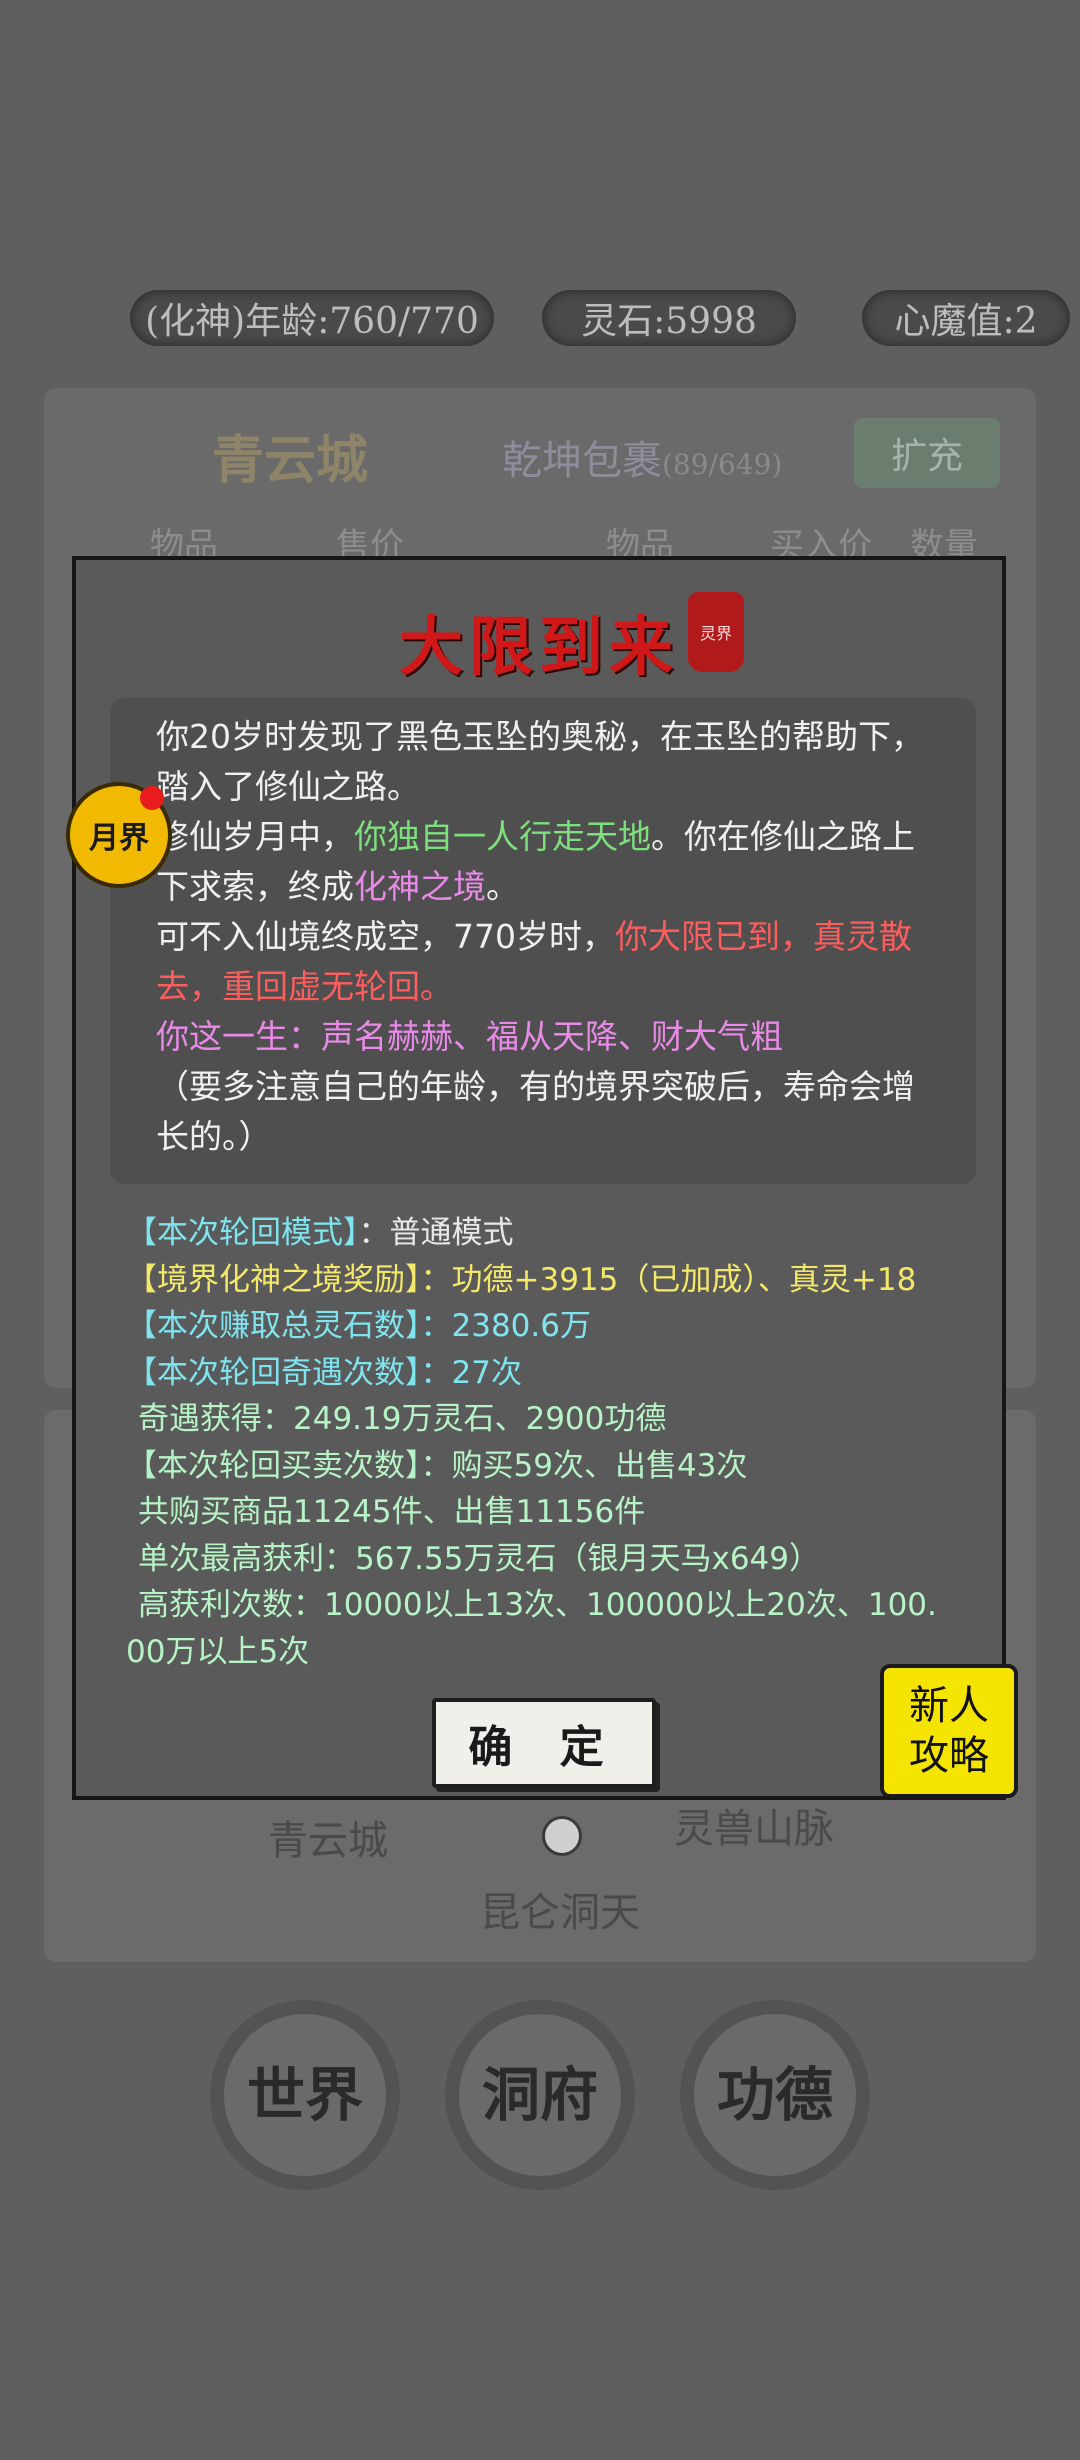  What do you see at coordinates (312, 318) in the screenshot?
I see `age-status: (化神)年龄:760/770` at bounding box center [312, 318].